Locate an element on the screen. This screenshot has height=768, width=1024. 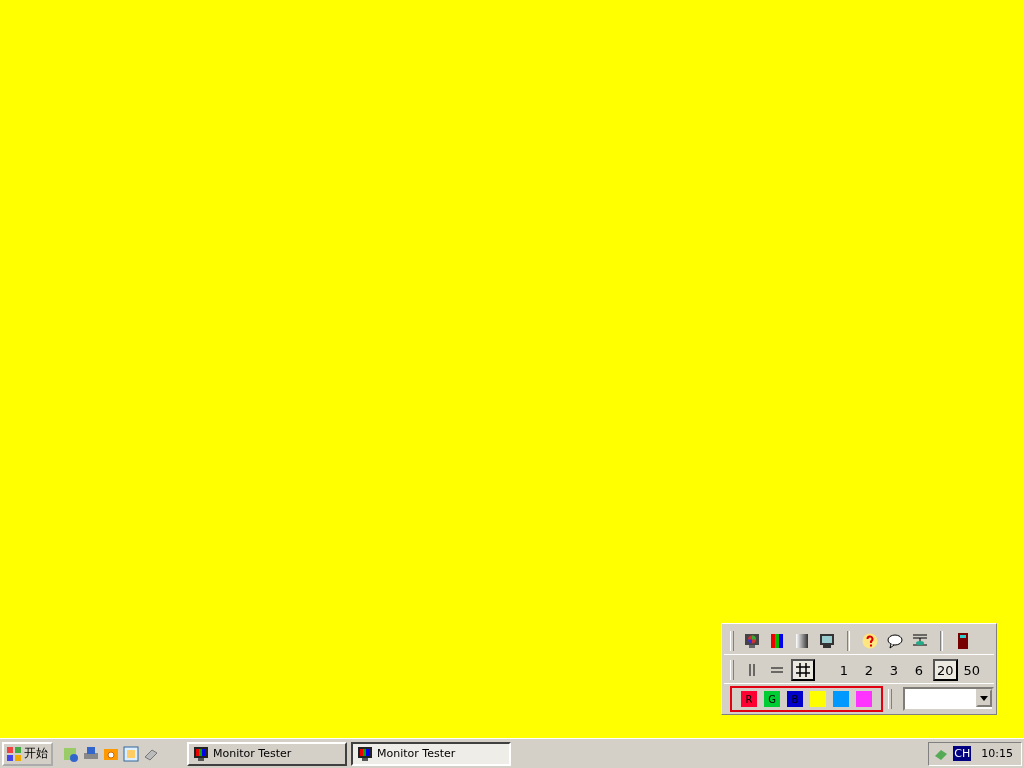
color-swatch: R is located at coordinates (749, 699).